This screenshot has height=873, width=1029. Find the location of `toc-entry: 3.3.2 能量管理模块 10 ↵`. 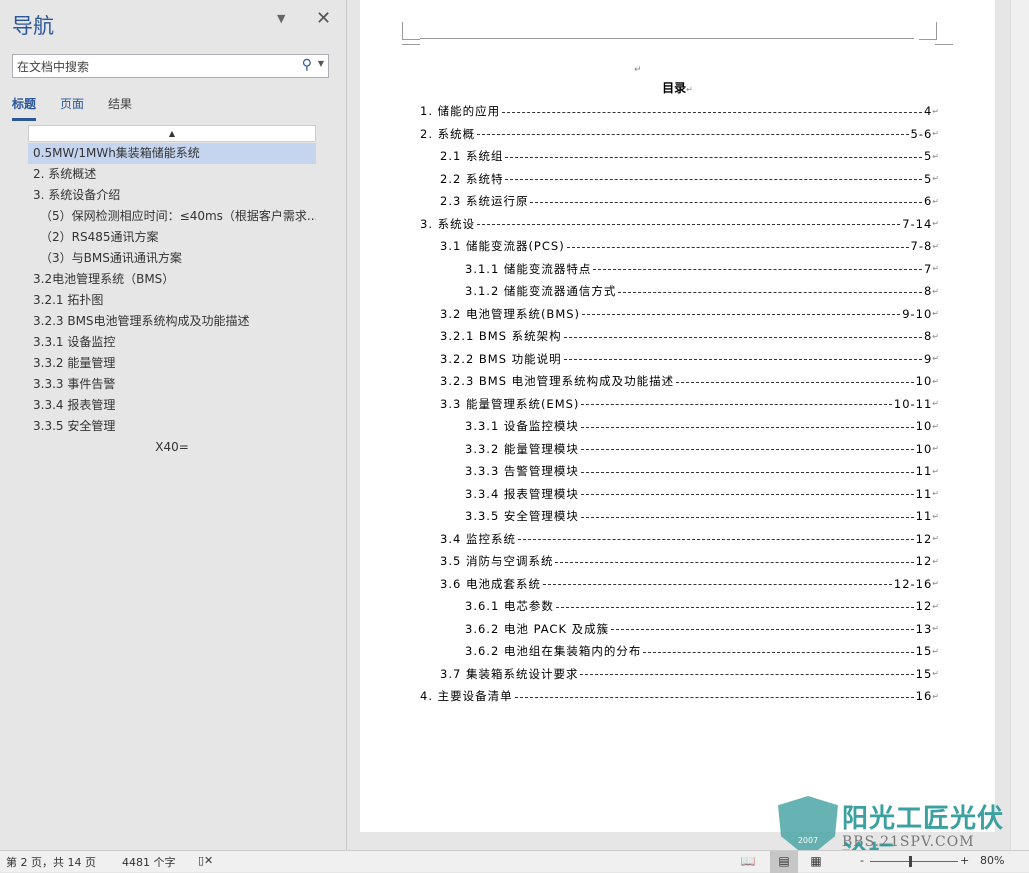

toc-entry: 3.3.2 能量管理模块 10 ↵ is located at coordinates (680, 449).